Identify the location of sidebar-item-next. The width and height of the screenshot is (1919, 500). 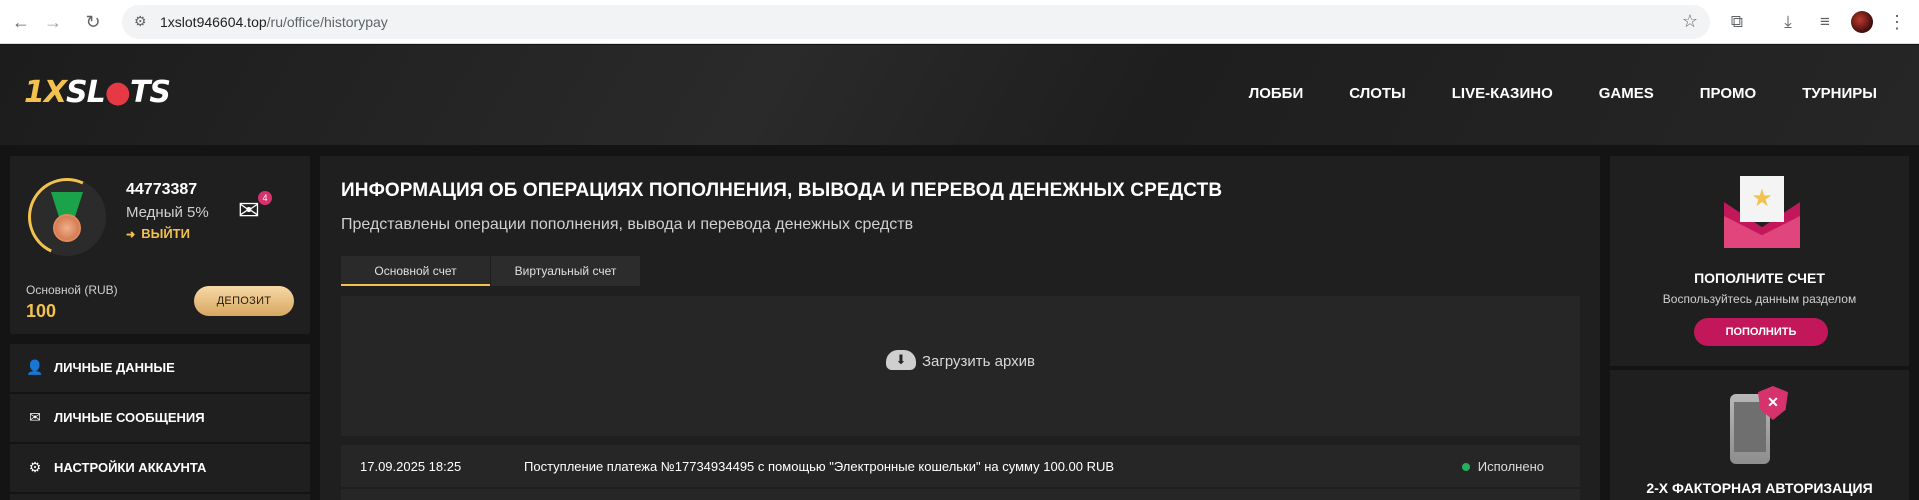
(160, 497).